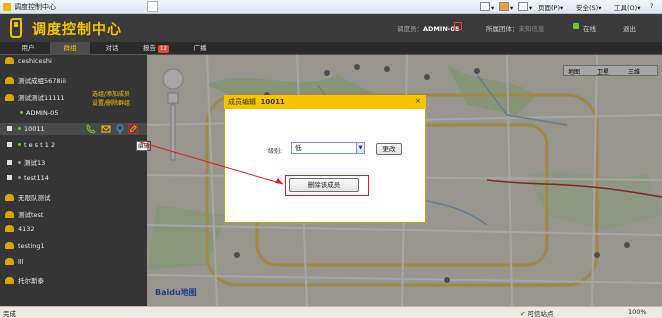  Describe the element at coordinates (637, 312) in the screenshot. I see `zoom-level: 100%` at that location.